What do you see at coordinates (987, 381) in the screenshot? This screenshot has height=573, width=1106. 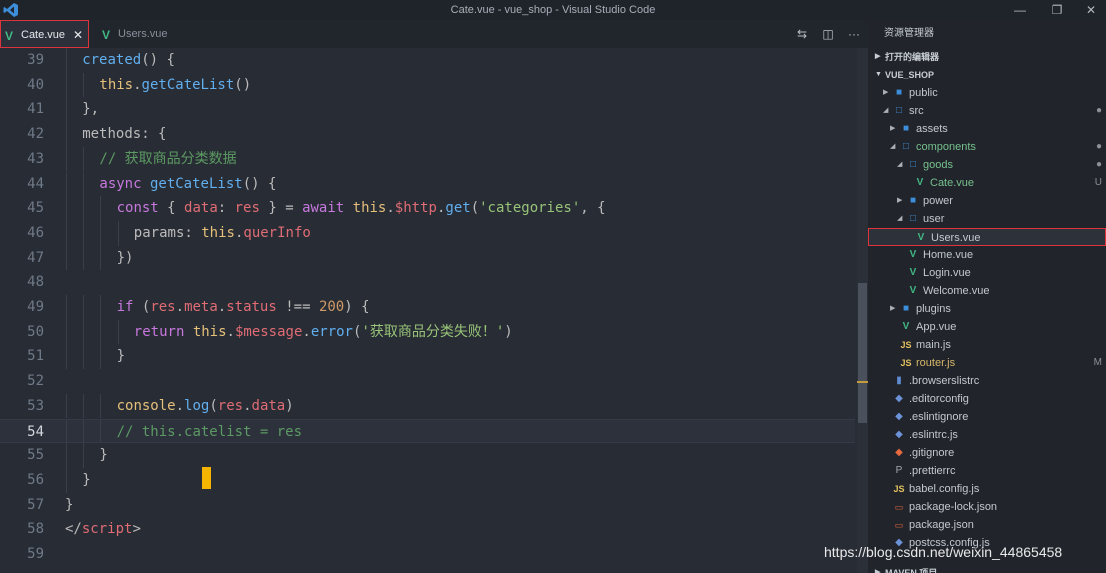 I see `tree-item: ▮ .browserslistrc` at bounding box center [987, 381].